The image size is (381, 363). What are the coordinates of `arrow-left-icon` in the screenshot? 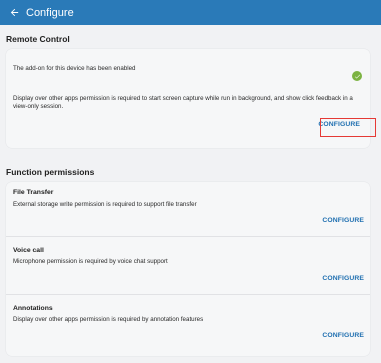 It's located at (14, 12).